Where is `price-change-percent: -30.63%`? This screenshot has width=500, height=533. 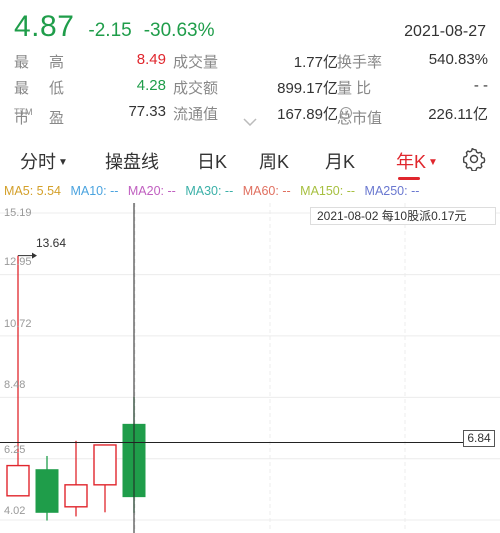 price-change-percent: -30.63% is located at coordinates (179, 30).